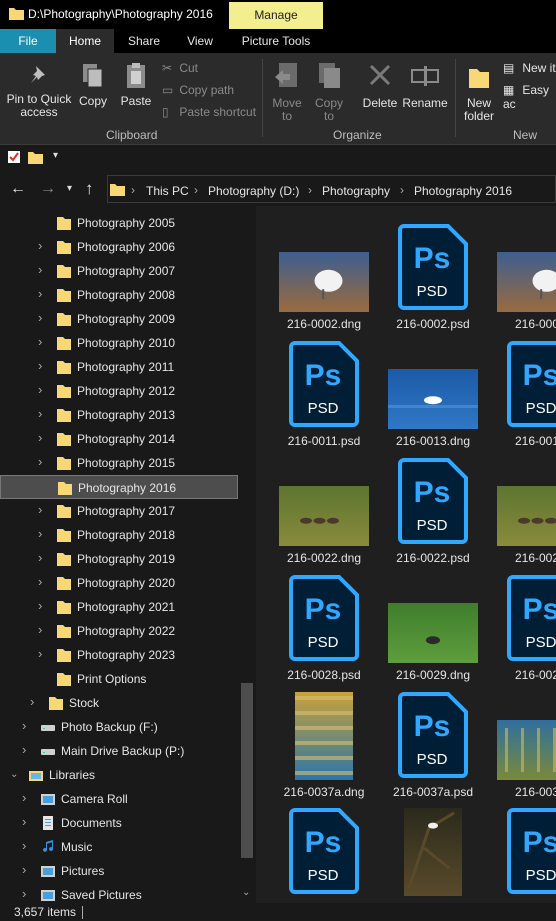 The height and width of the screenshot is (921, 556). Describe the element at coordinates (529, 68) in the screenshot. I see `new-item-button: ▤ New it` at that location.